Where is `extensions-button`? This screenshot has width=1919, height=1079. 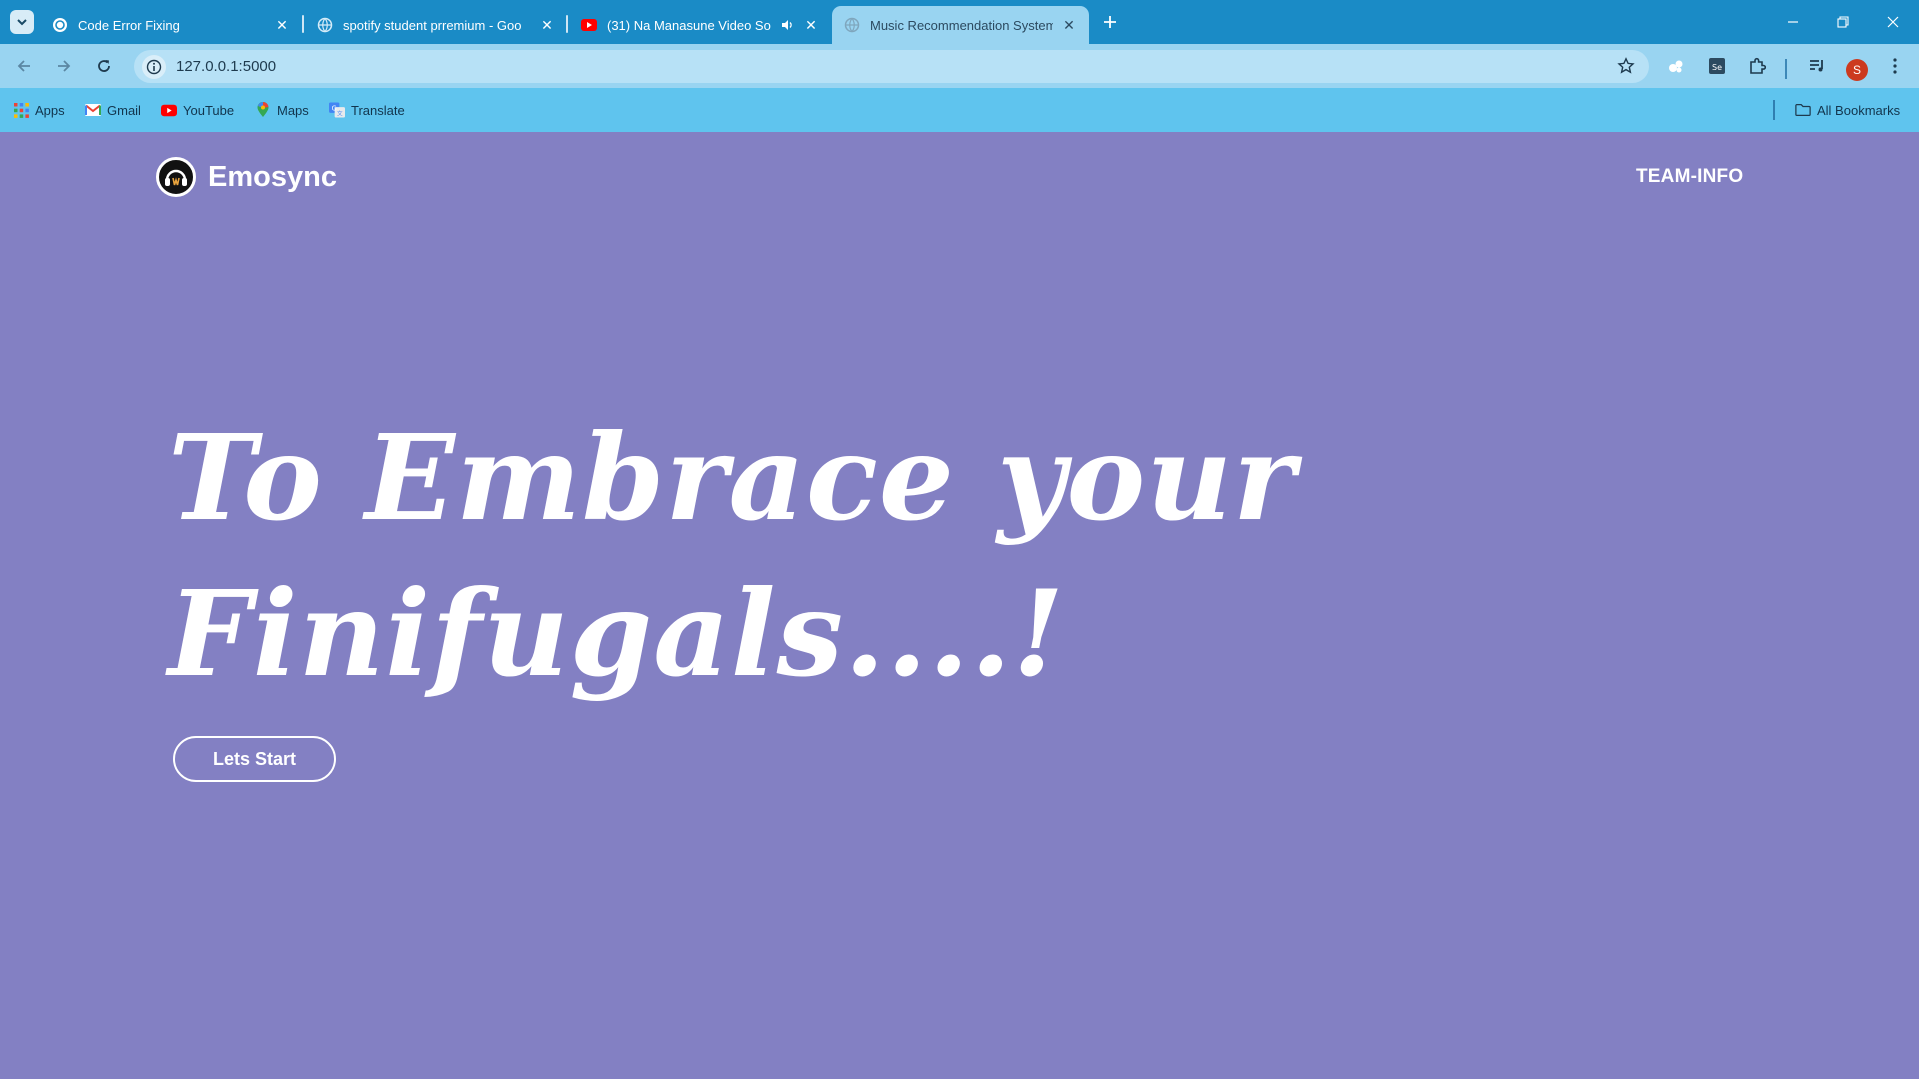
extensions-button is located at coordinates (1757, 66).